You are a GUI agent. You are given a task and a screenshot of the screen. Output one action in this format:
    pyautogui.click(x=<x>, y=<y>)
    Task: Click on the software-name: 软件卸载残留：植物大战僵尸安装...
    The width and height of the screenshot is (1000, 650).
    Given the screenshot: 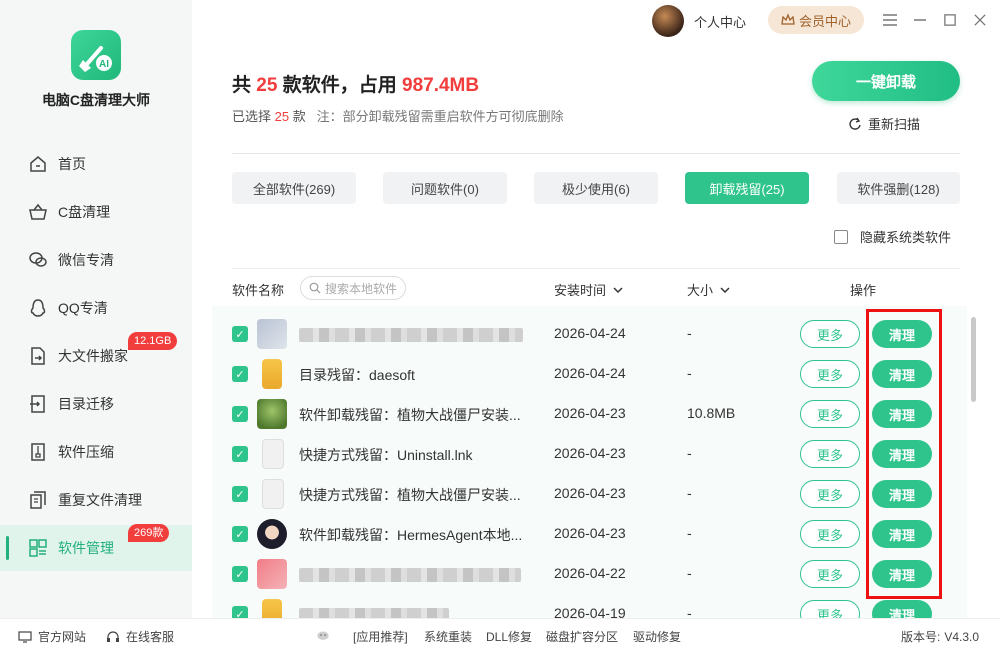 What is the action you would take?
    pyautogui.click(x=410, y=415)
    